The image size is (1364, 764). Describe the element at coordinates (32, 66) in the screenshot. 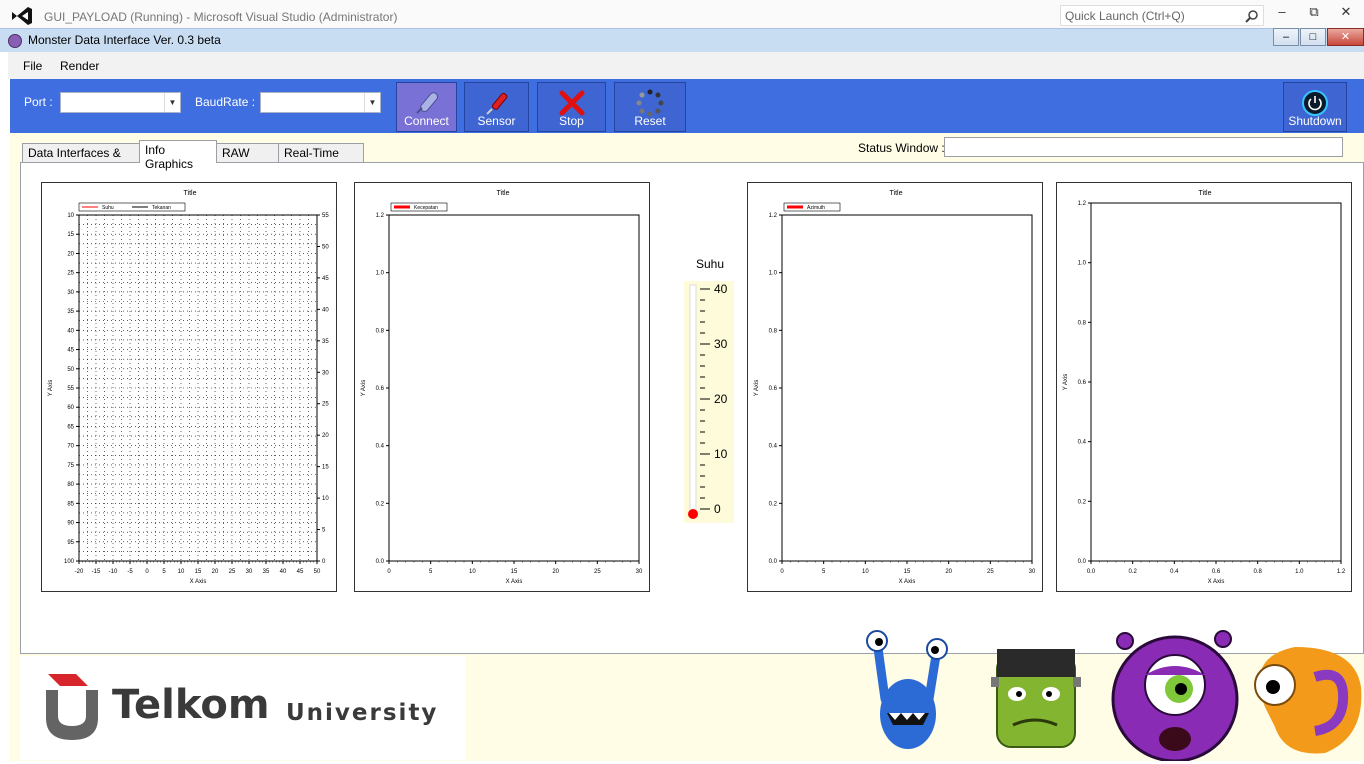

I see `menu-file: File` at that location.